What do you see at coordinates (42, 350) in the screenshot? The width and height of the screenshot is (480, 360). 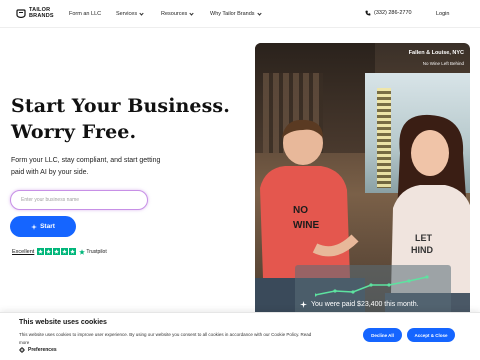 I see `preferences-label: Preferences` at bounding box center [42, 350].